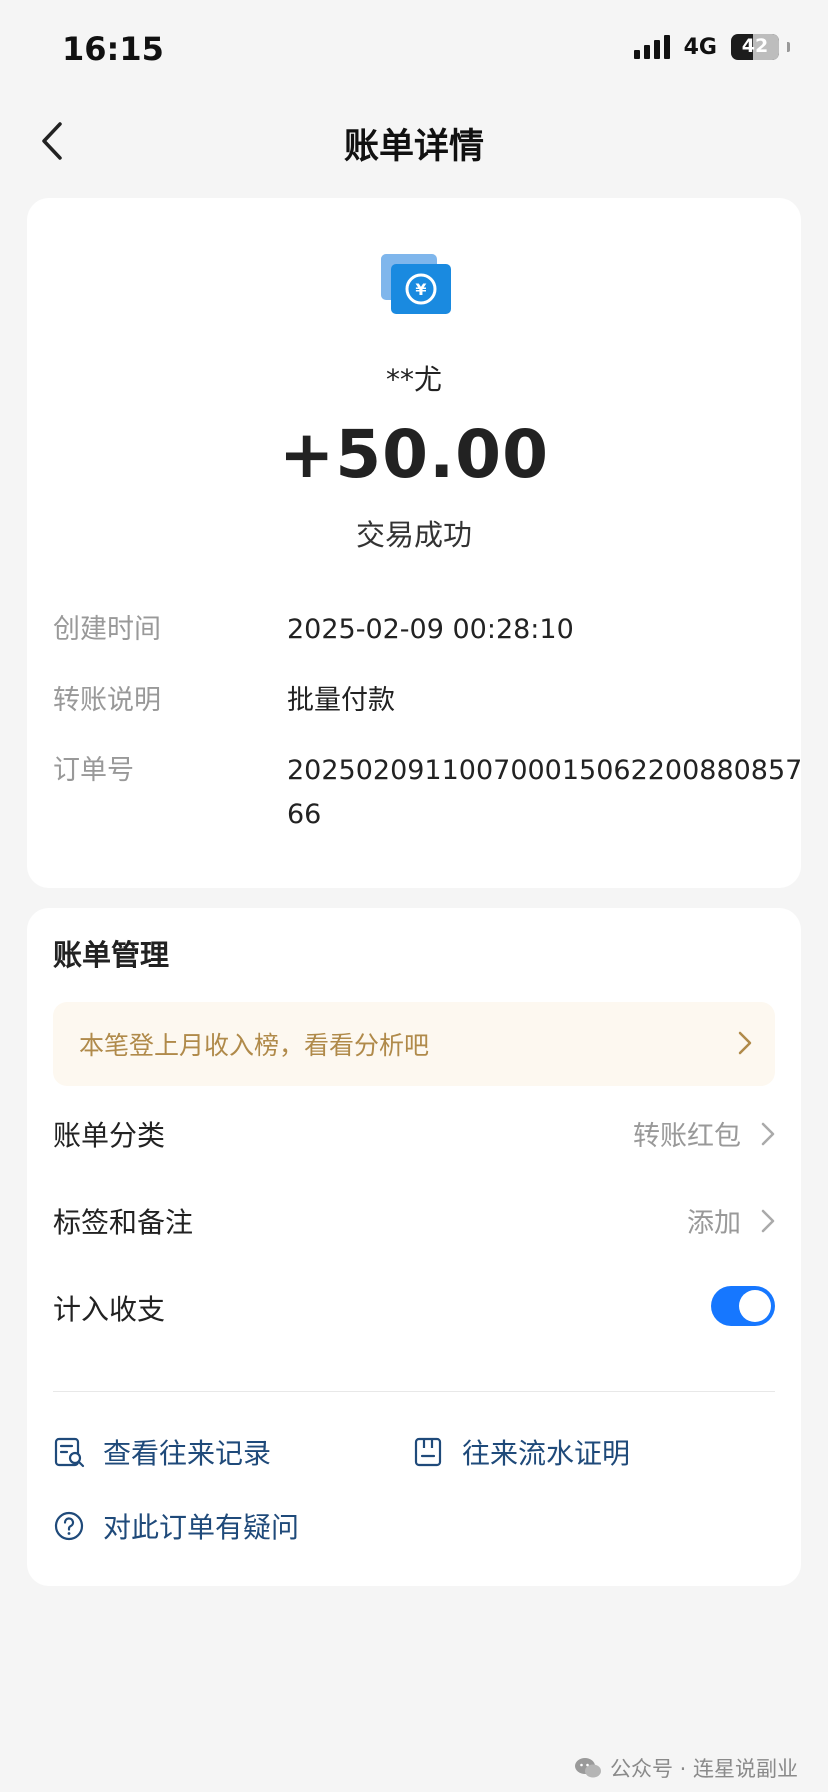 The width and height of the screenshot is (828, 1792). I want to click on signal-icon, so click(651, 47).